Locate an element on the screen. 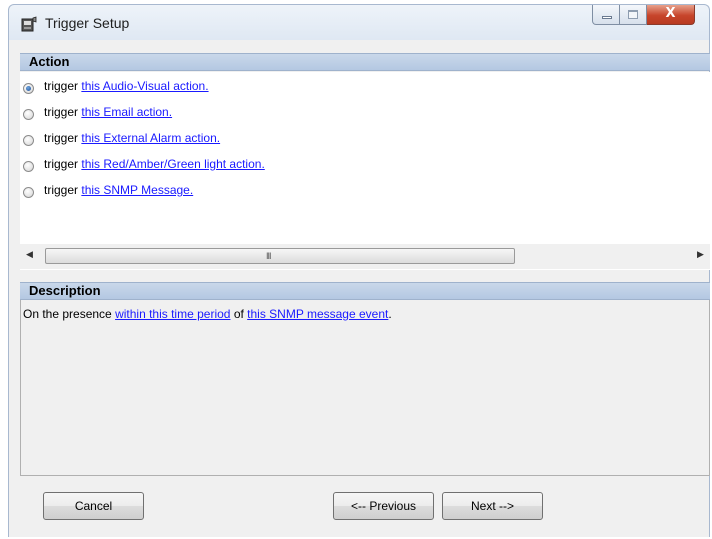 This screenshot has height=539, width=712. description-start: On the presence is located at coordinates (67, 314).